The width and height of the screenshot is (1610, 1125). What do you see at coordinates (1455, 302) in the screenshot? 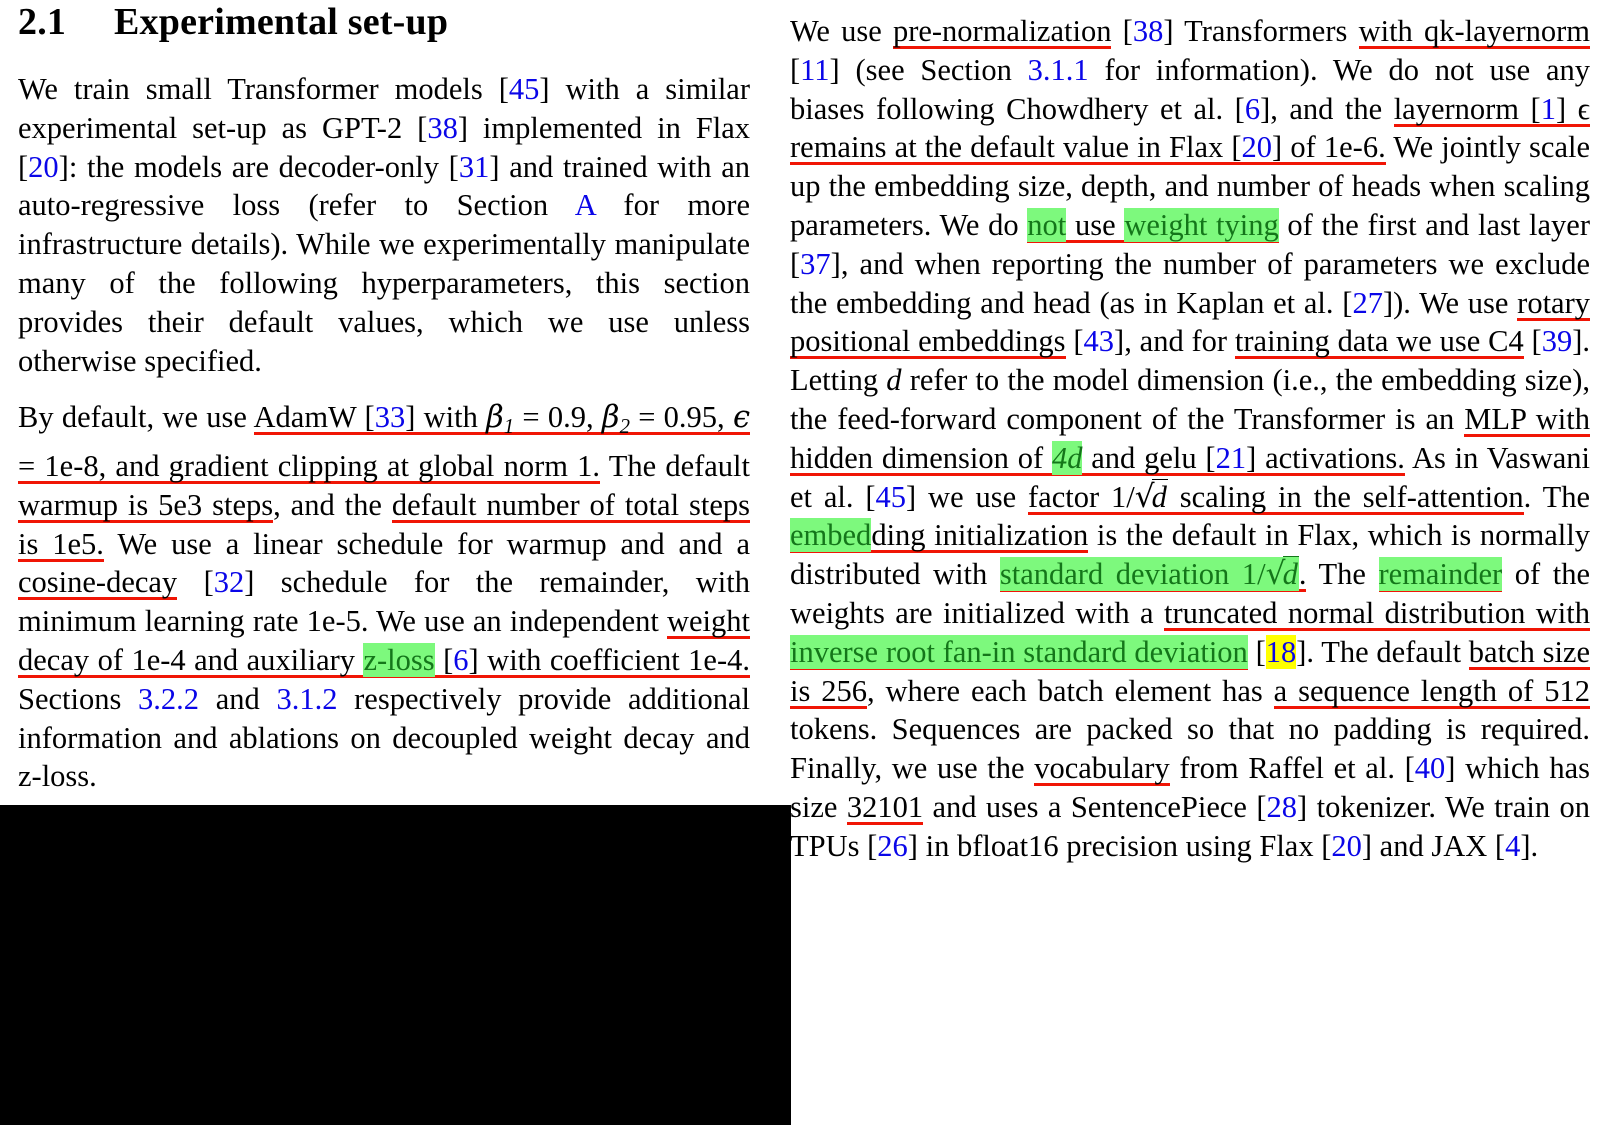
I see `text-run: ). We use` at bounding box center [1455, 302].